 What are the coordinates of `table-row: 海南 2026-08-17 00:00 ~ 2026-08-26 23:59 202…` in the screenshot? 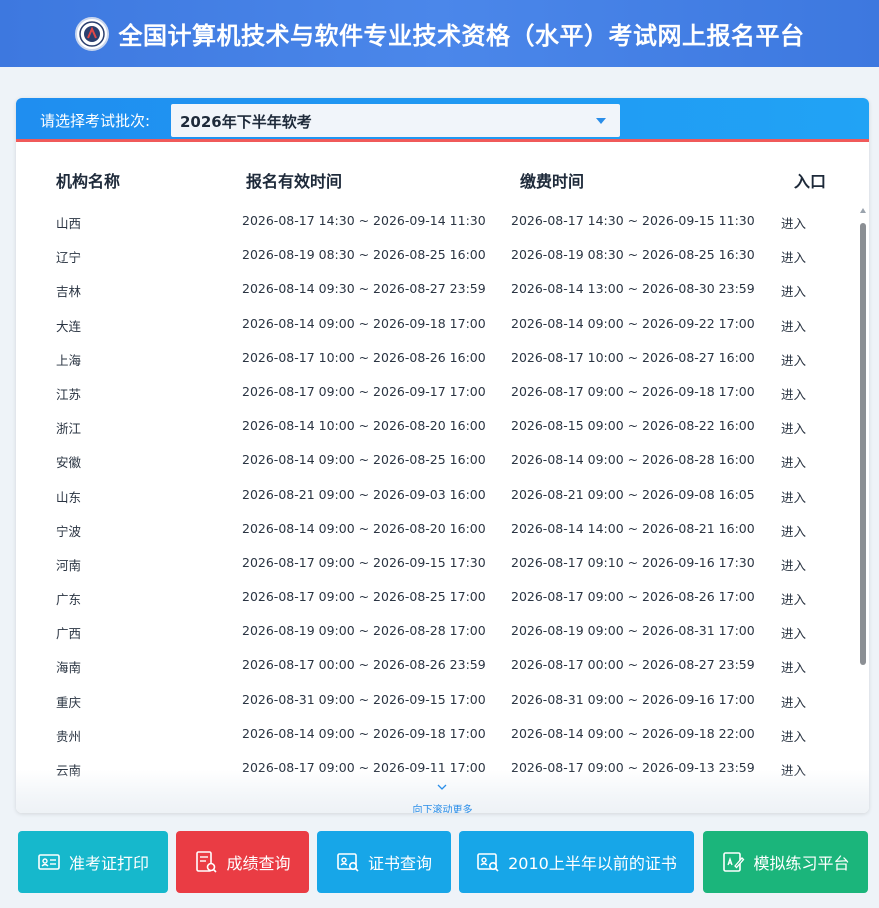 It's located at (436, 664).